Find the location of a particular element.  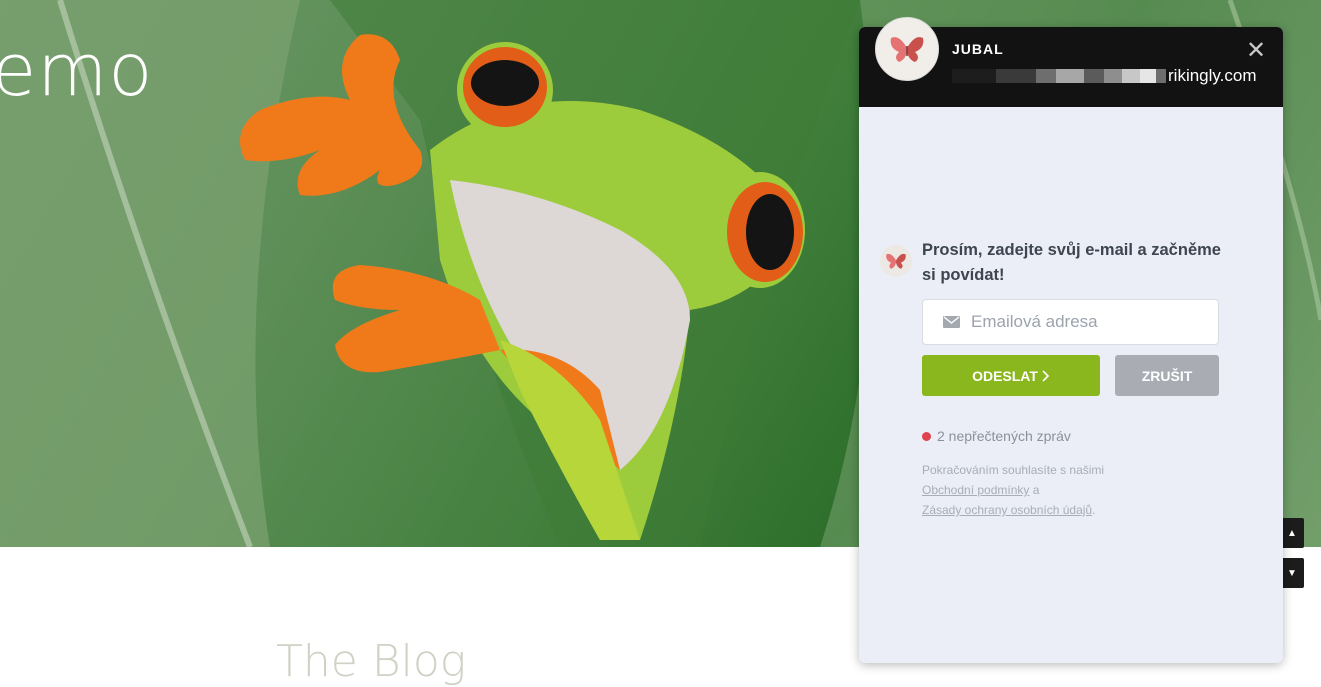

chevron-right-icon is located at coordinates (1046, 375).